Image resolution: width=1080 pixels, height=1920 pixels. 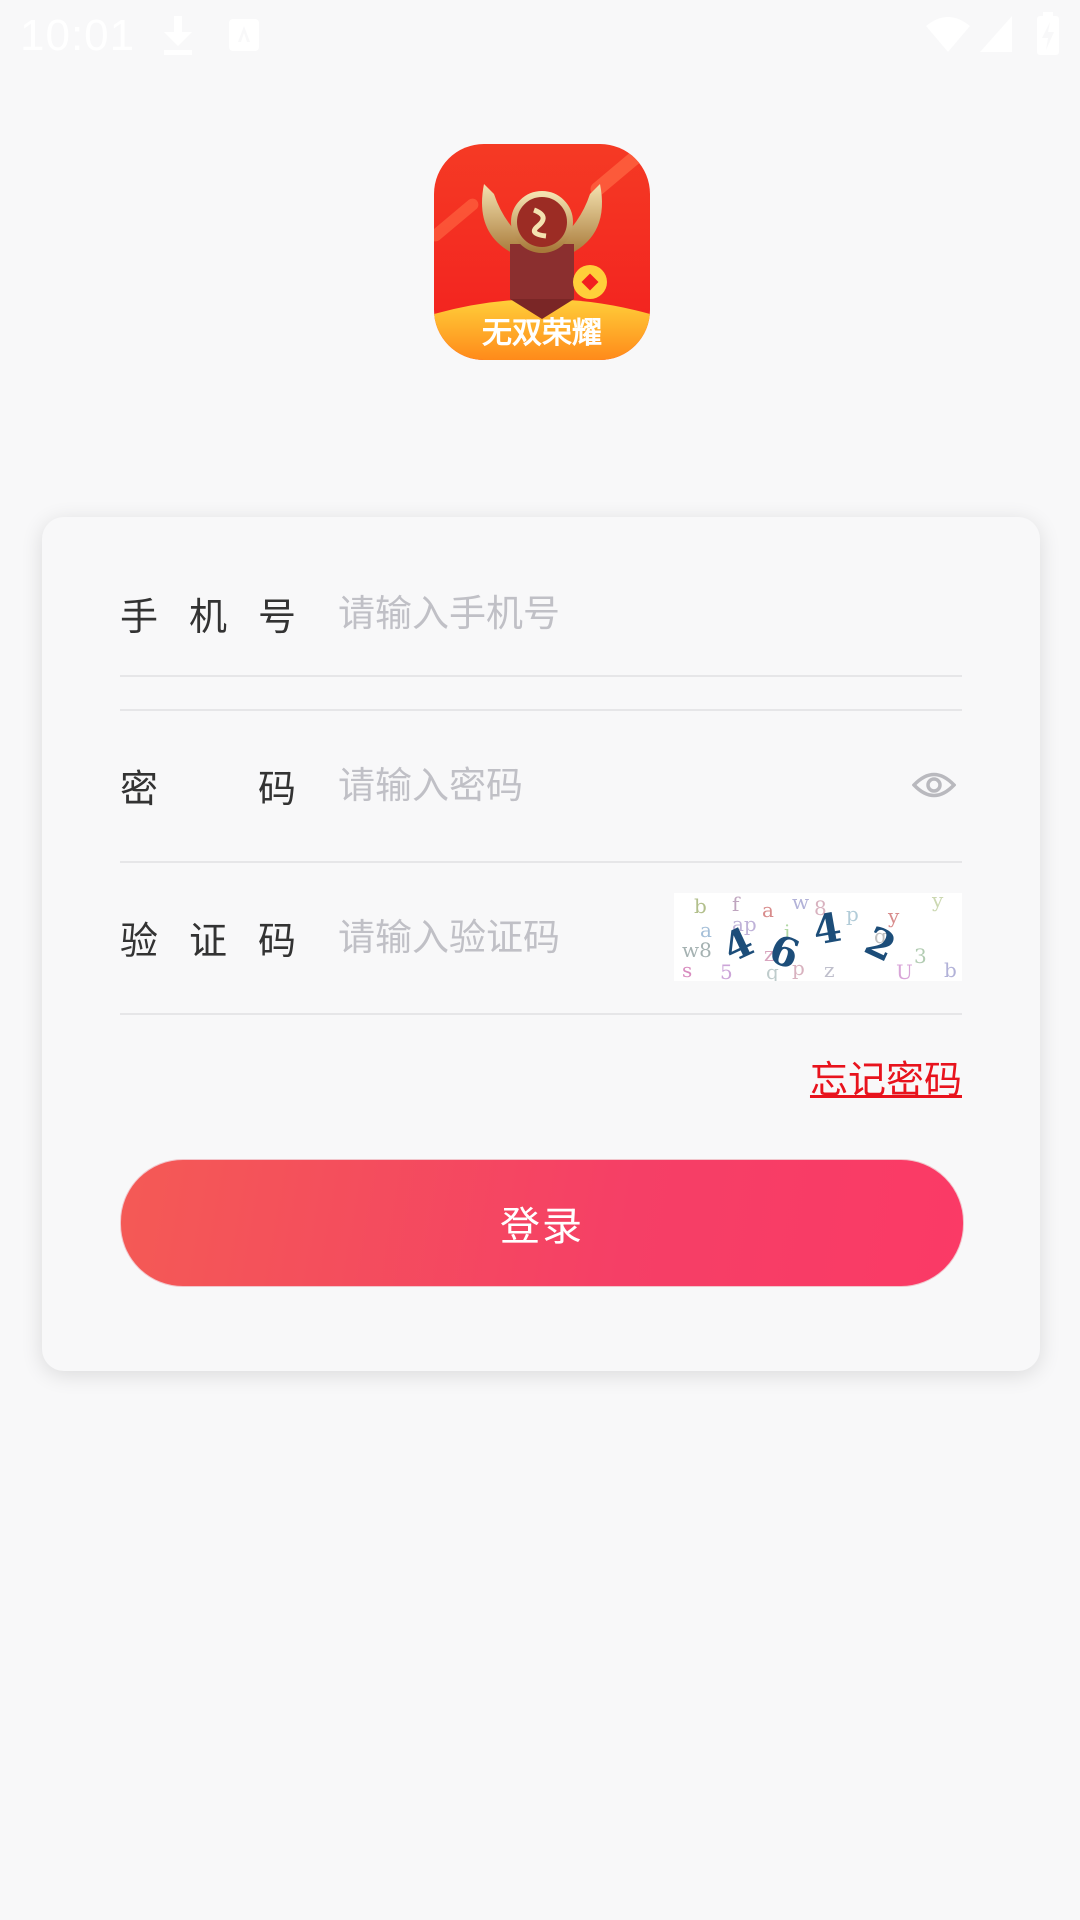 I want to click on battery-charging-icon, so click(x=1048, y=33).